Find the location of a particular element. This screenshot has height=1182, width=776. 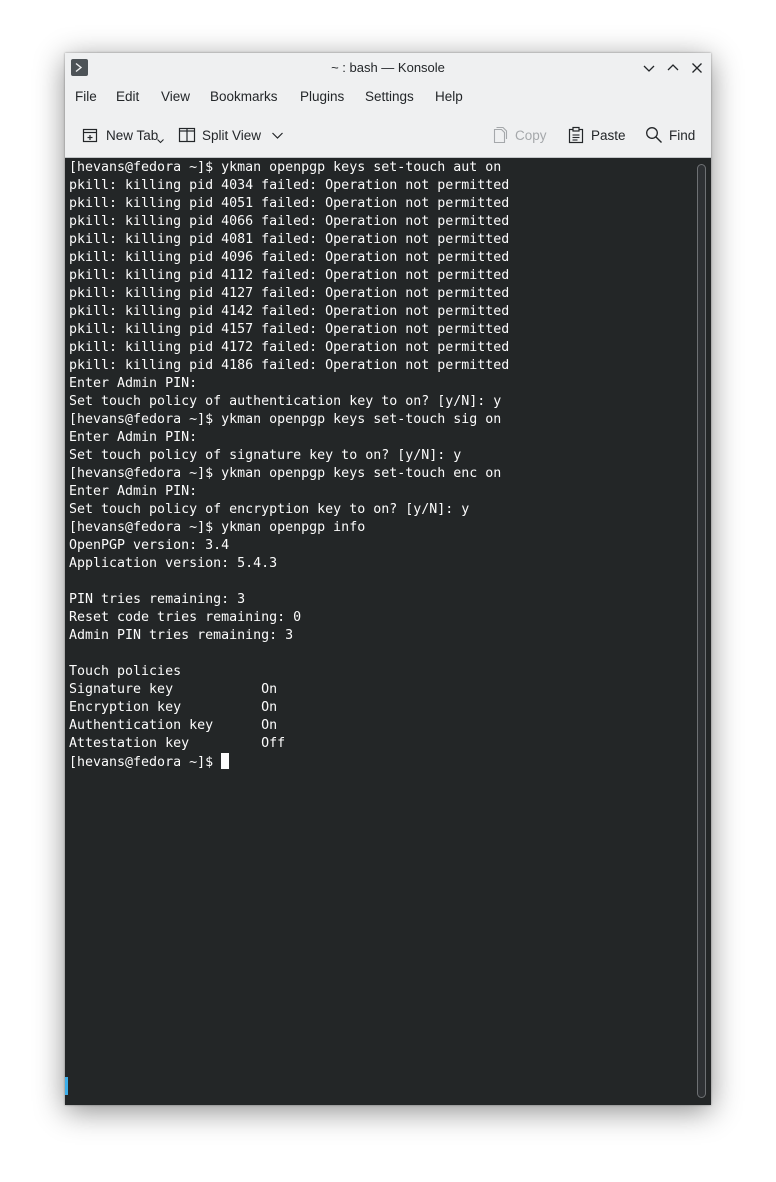

minimize-button is located at coordinates (649, 68).